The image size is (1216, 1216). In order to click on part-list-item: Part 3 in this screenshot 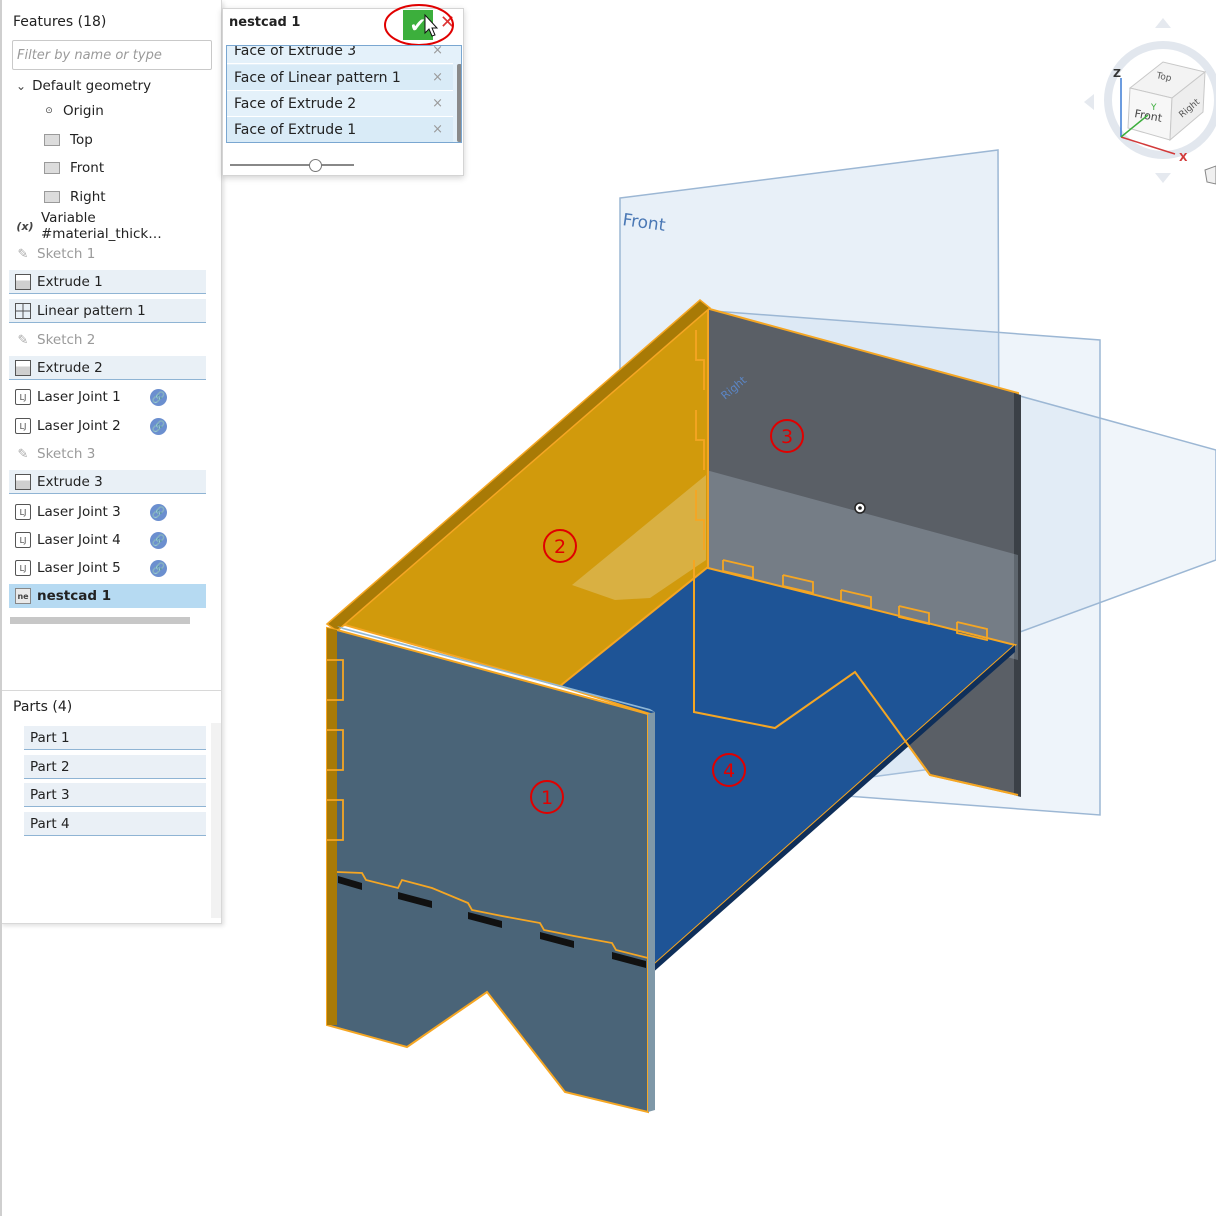, I will do `click(115, 795)`.